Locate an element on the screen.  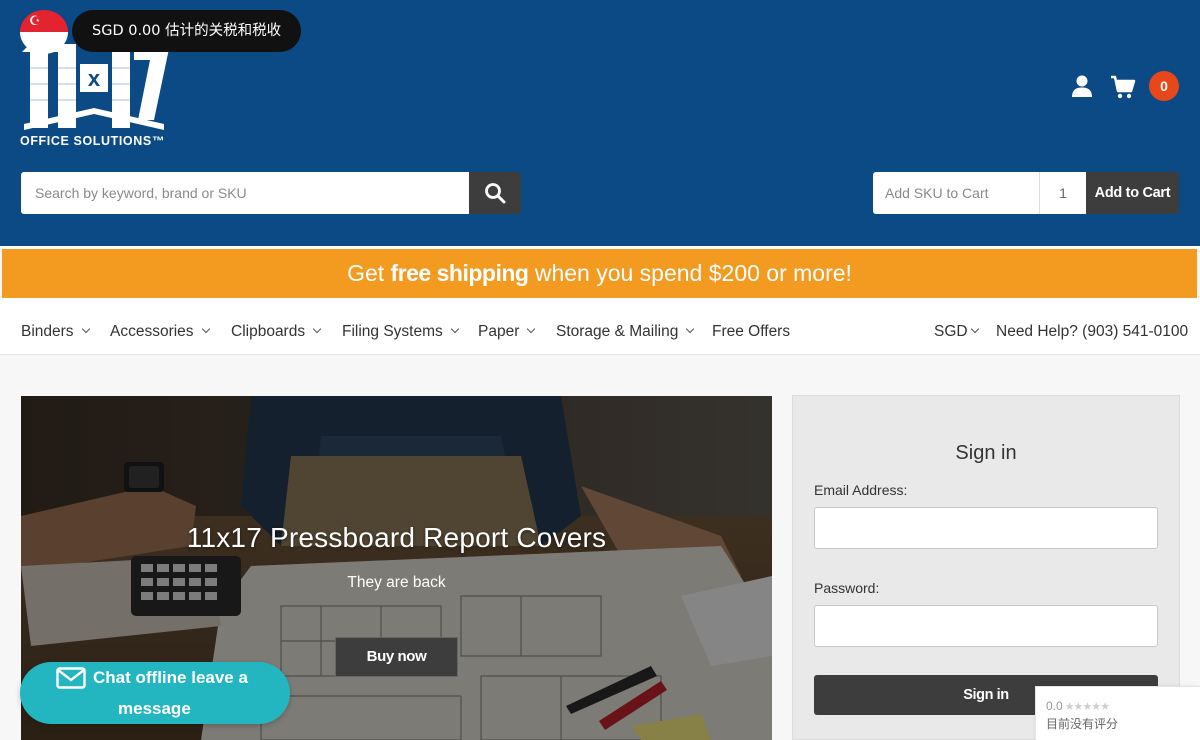
envelope-icon is located at coordinates (71, 678).